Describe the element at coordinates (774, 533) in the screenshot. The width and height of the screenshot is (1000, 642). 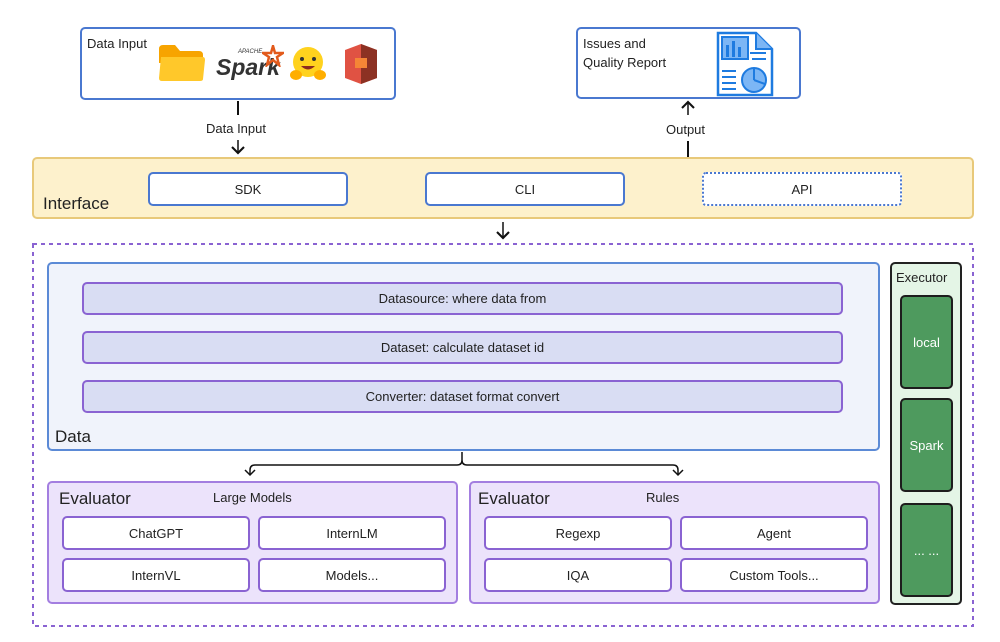
I see `evaluator-item-agent: Agent` at that location.